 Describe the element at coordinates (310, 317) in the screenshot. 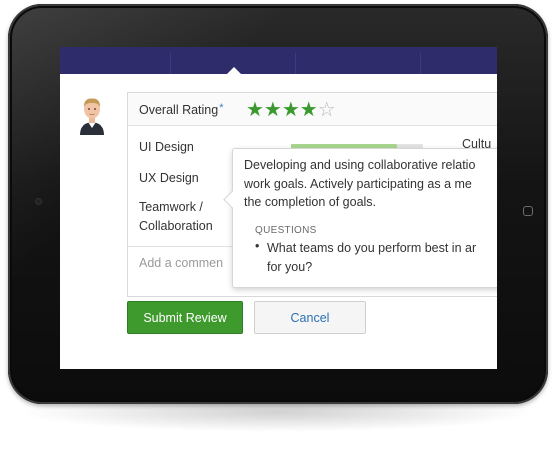

I see `cancel-button: Cancel` at that location.